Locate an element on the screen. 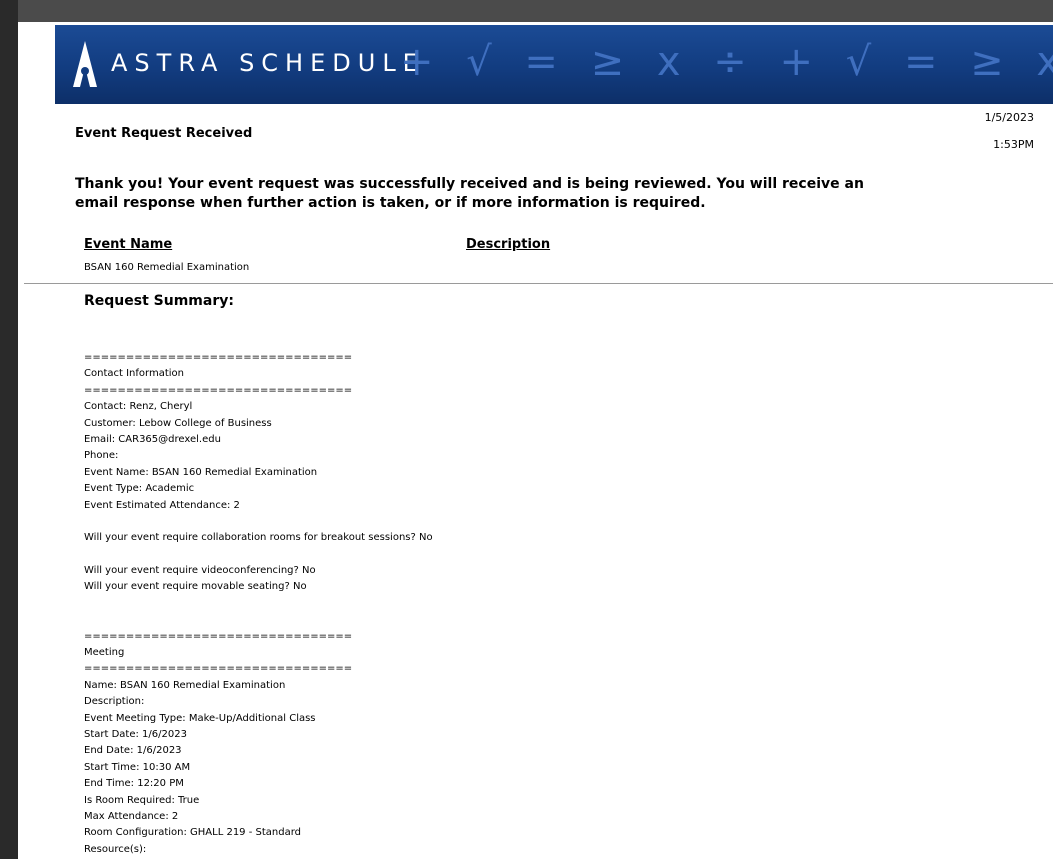 The height and width of the screenshot is (859, 1053). astra-logo-icon is located at coordinates (85, 64).